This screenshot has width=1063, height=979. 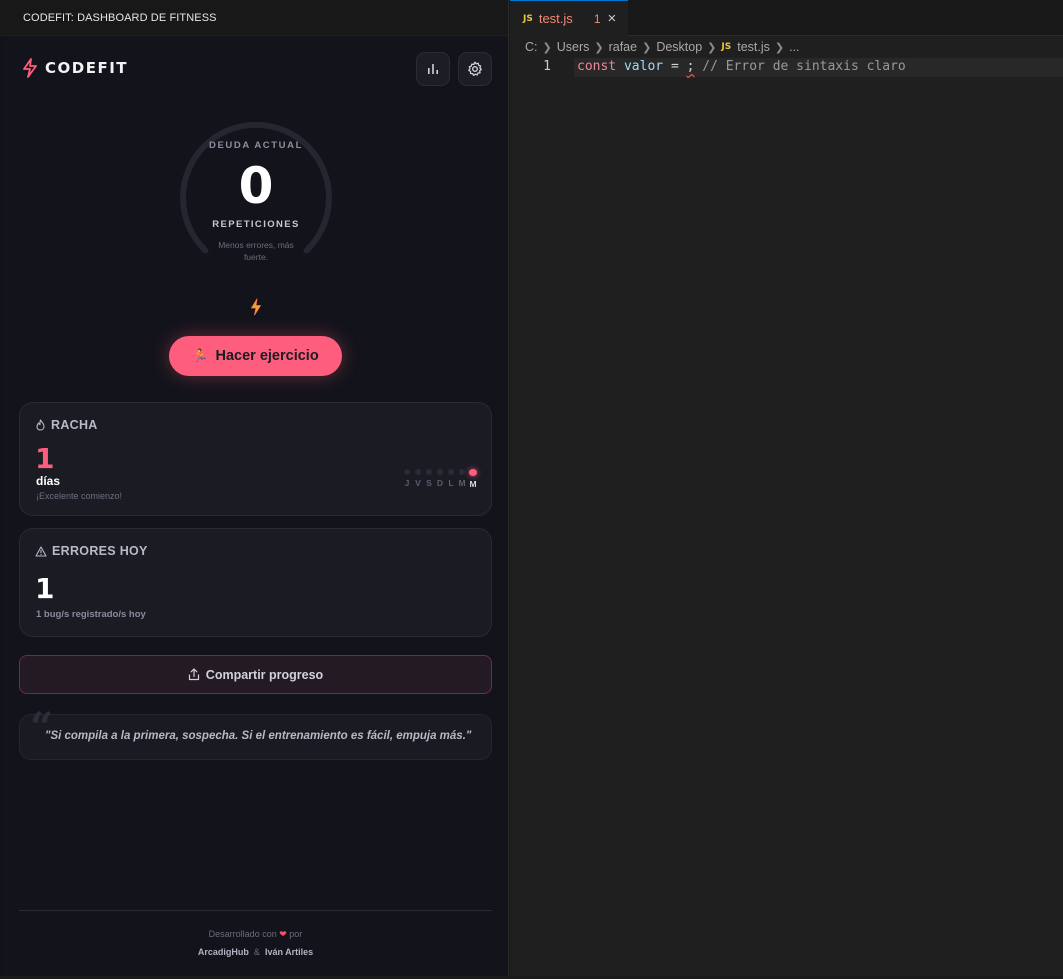 I want to click on author-link-1: ArcadigHub, so click(x=223, y=952).